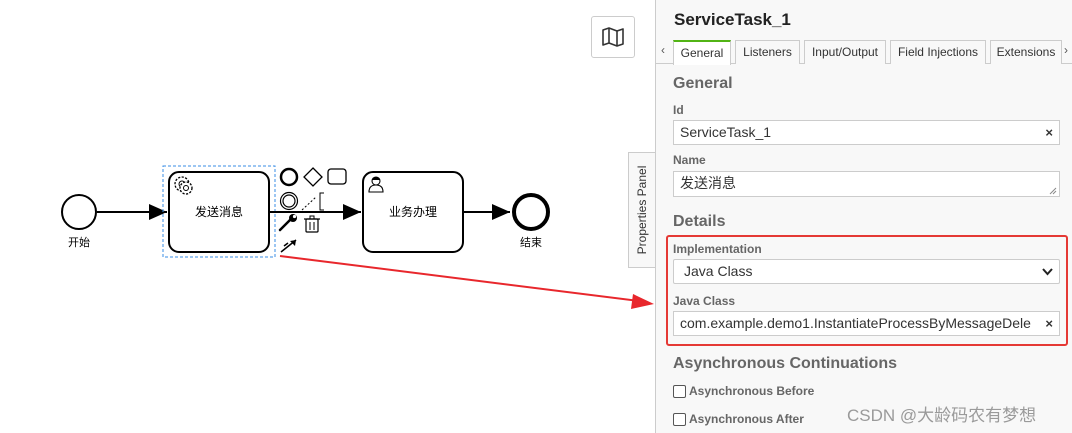  What do you see at coordinates (702, 52) in the screenshot?
I see `tab-general: General` at bounding box center [702, 52].